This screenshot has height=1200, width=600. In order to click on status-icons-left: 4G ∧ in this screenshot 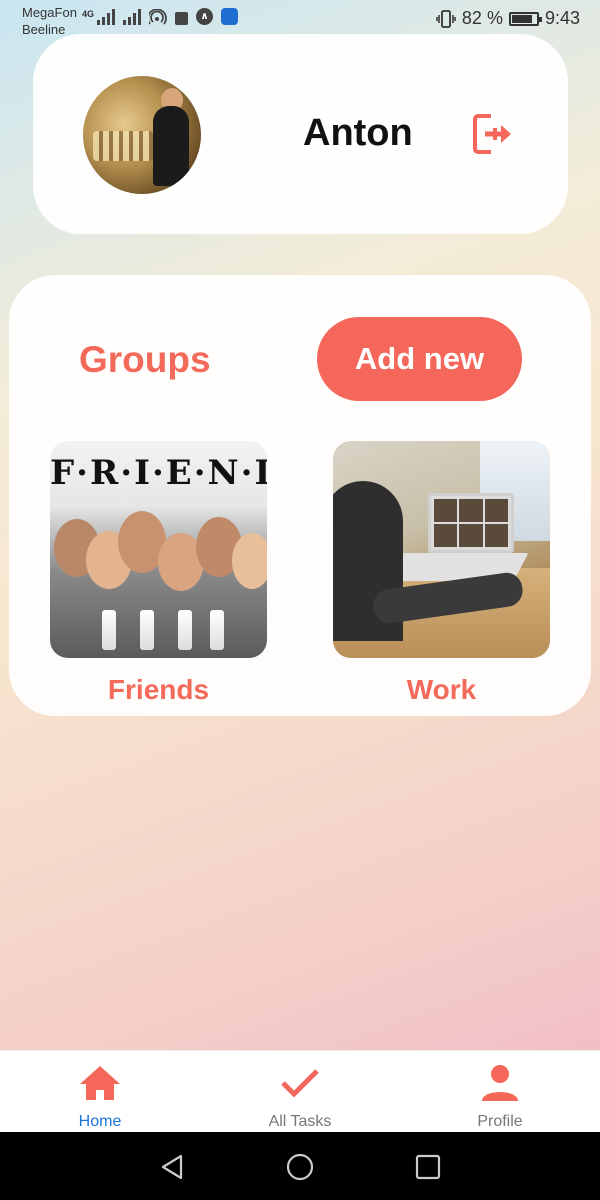, I will do `click(160, 16)`.